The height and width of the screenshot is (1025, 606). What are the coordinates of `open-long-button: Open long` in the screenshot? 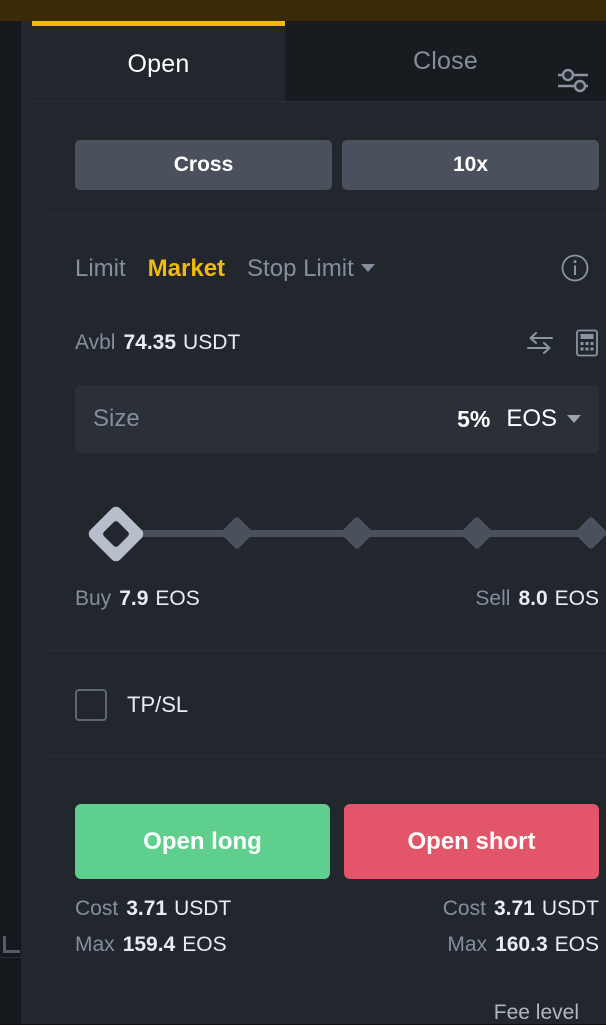 It's located at (202, 841).